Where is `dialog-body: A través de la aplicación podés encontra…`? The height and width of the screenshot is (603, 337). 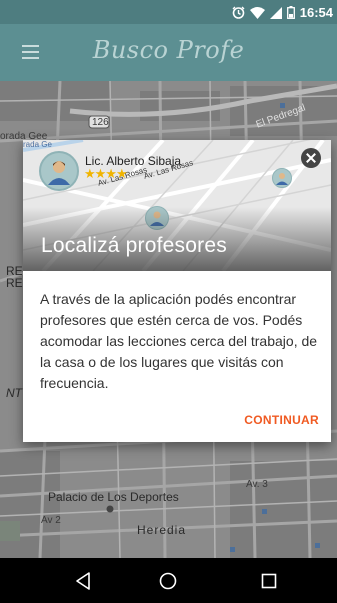 dialog-body: A través de la aplicación podés encontra… is located at coordinates (179, 341).